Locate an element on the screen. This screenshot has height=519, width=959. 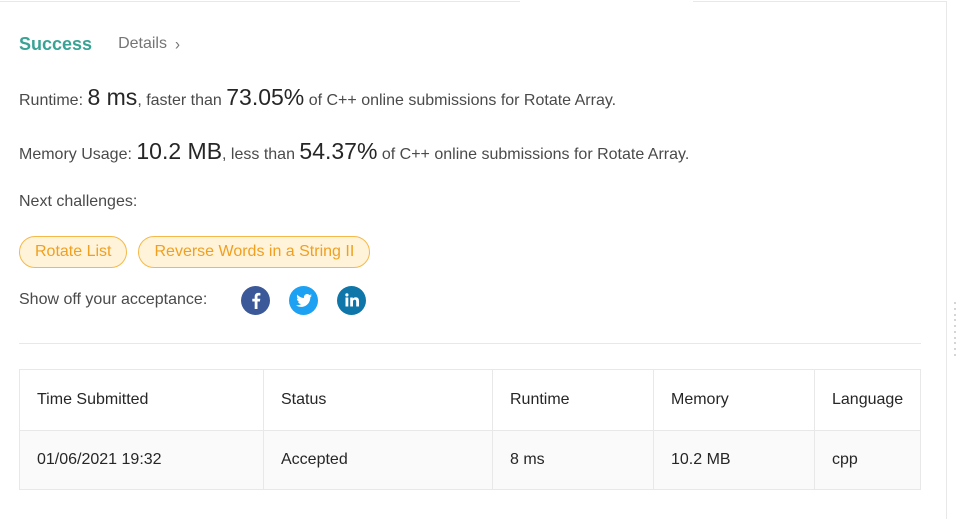
top-border-right is located at coordinates (820, 1).